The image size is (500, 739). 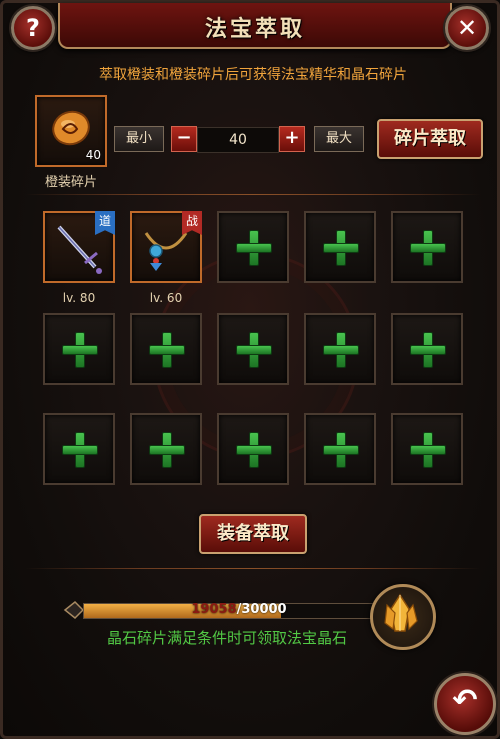 What do you see at coordinates (430, 139) in the screenshot?
I see `fragment-extract-button: 碎片萃取` at bounding box center [430, 139].